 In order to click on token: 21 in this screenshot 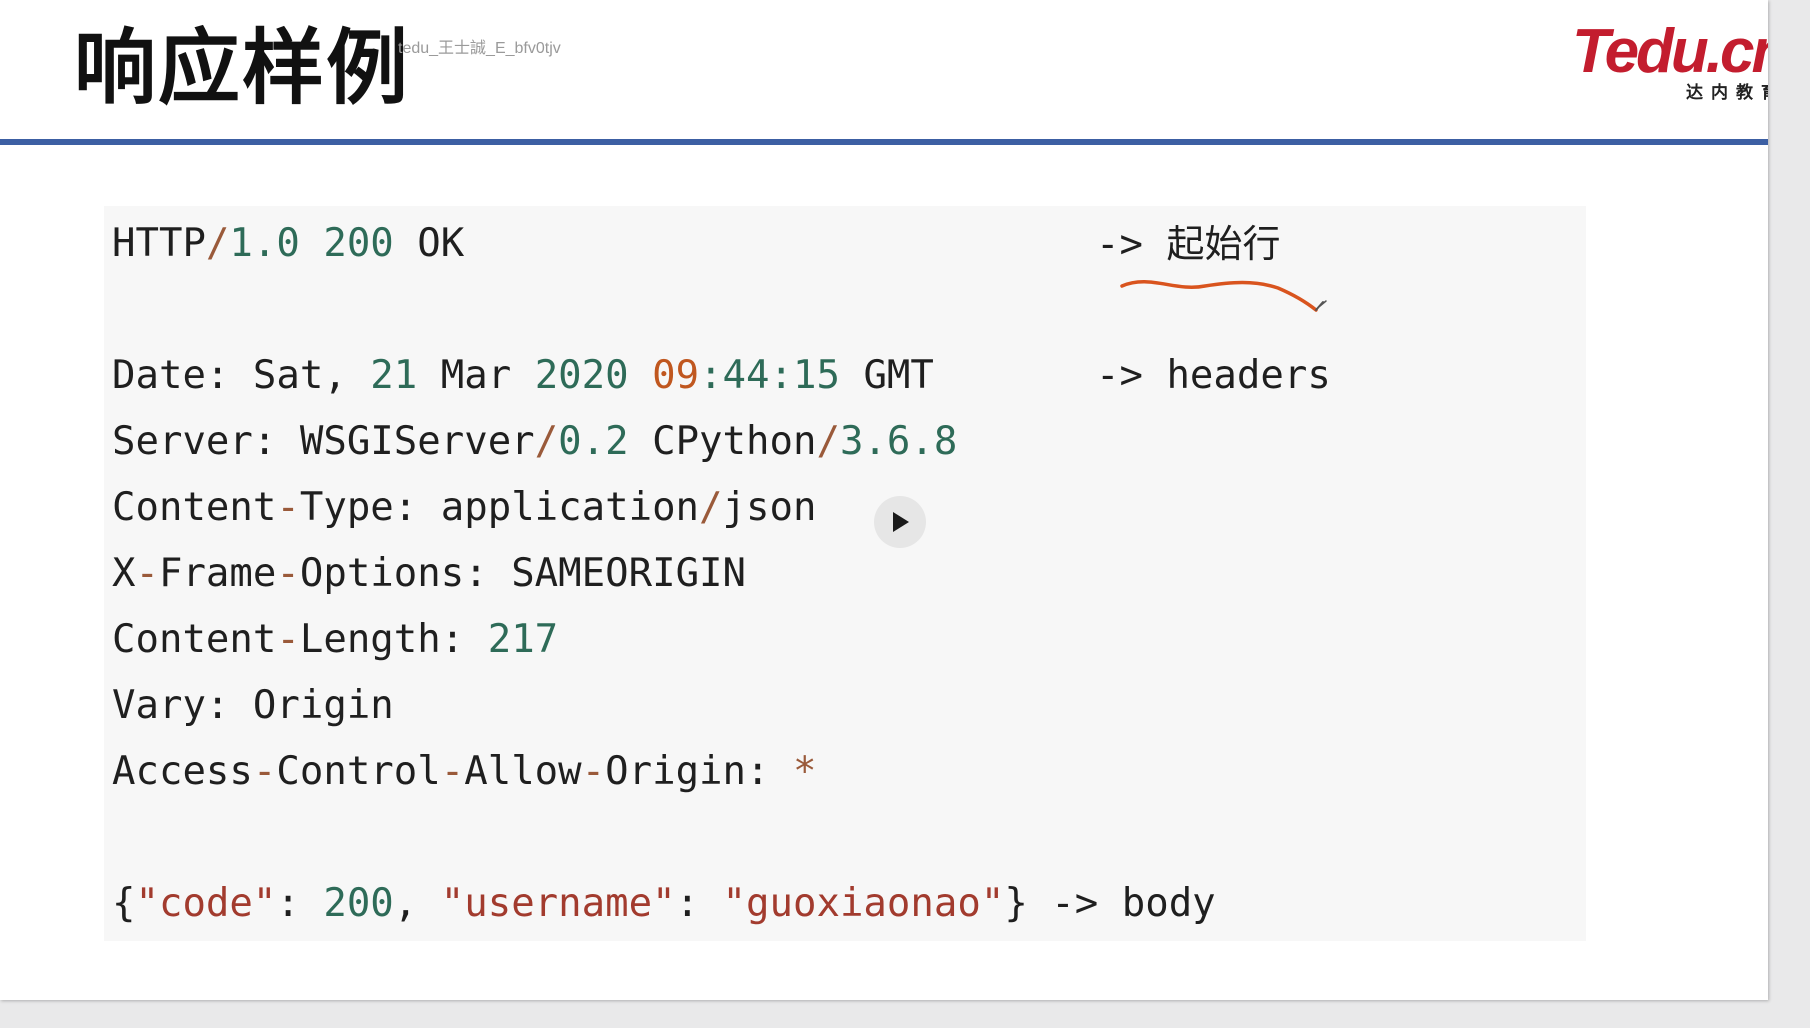, I will do `click(394, 375)`.